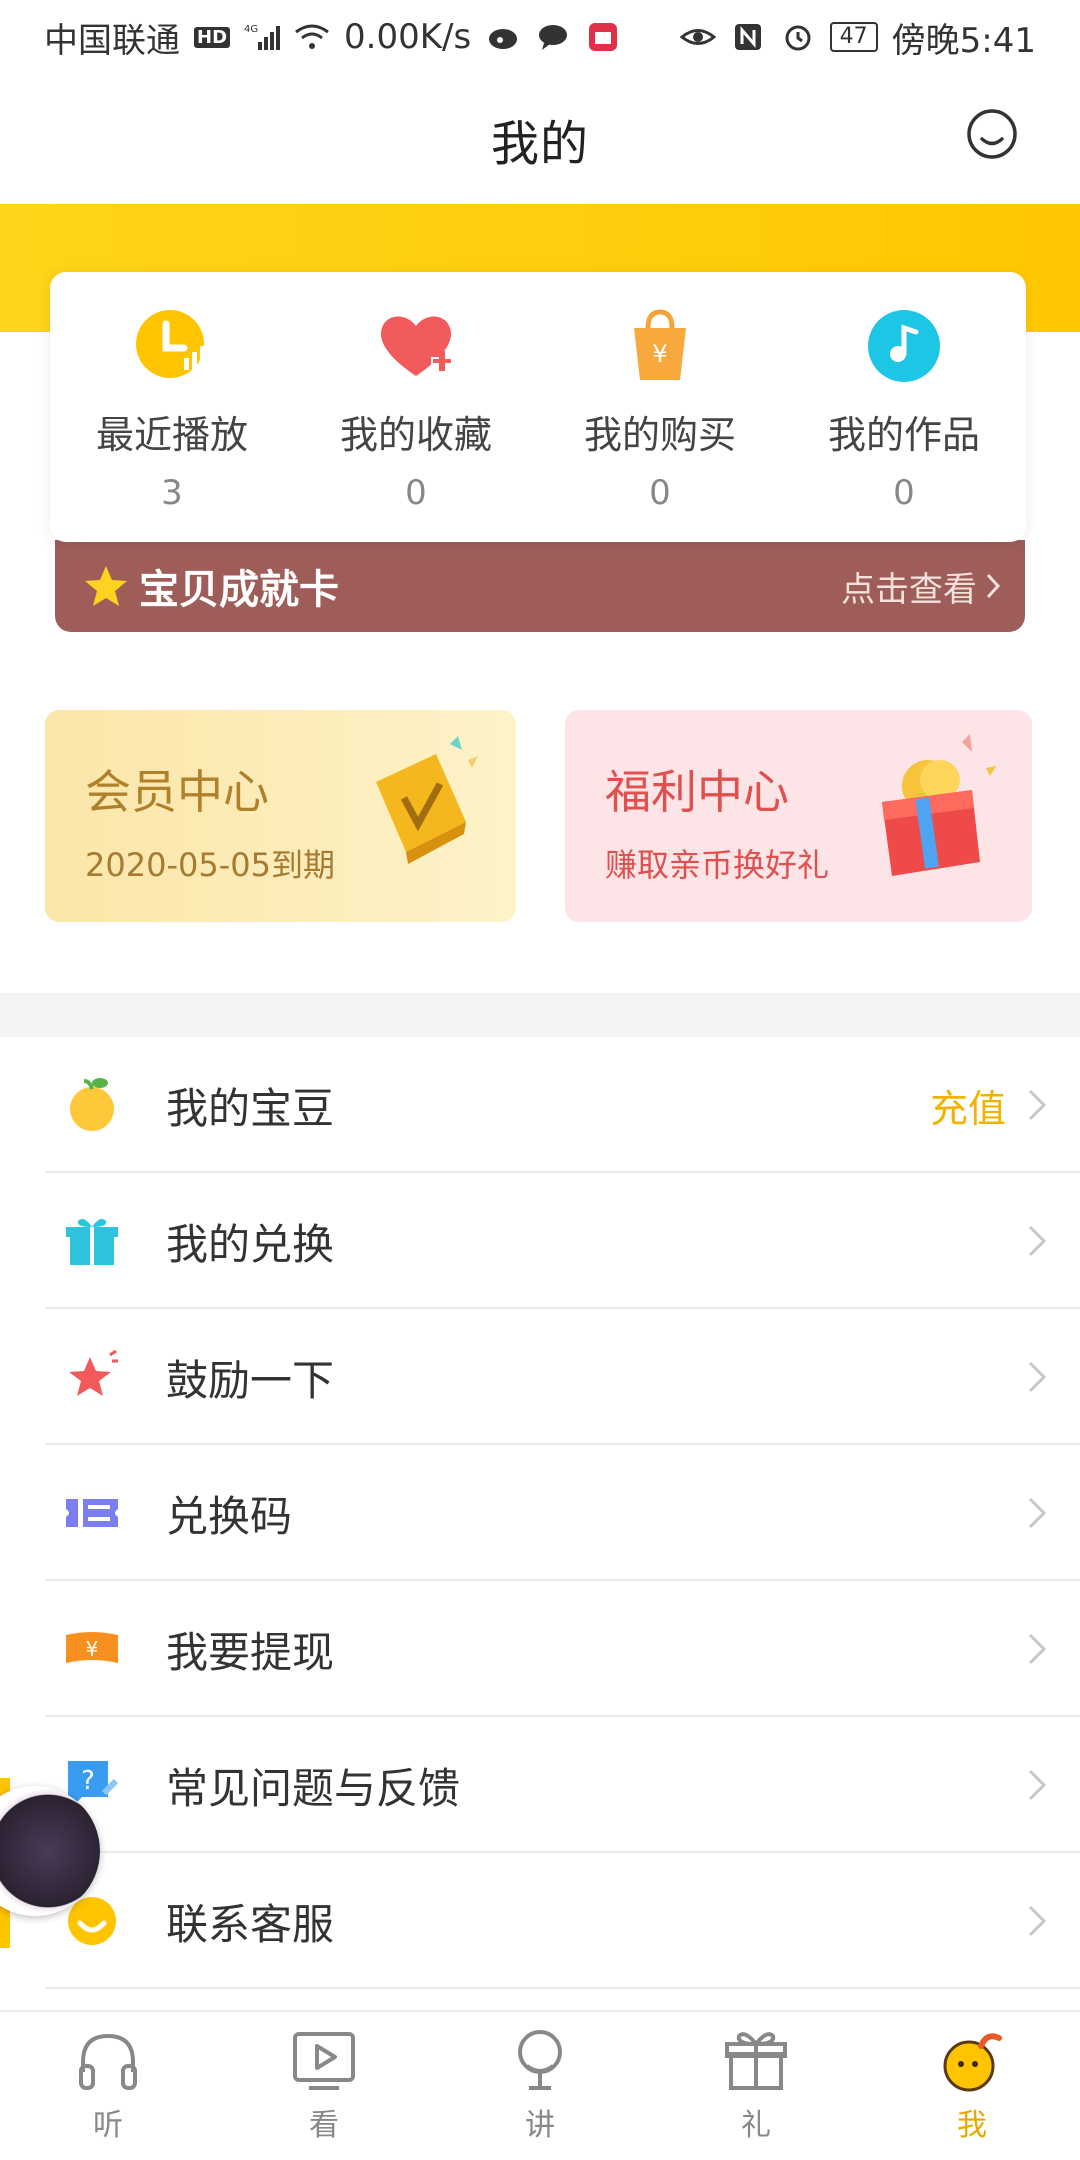  Describe the element at coordinates (262, 37) in the screenshot. I see `signal-icon: 4G` at that location.